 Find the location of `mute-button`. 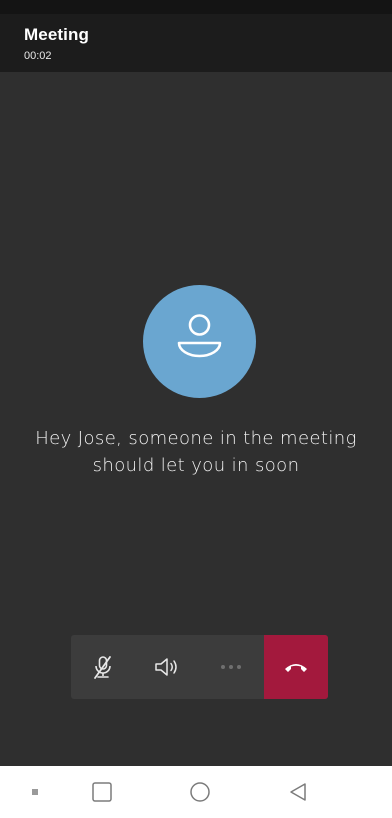

mute-button is located at coordinates (103, 667).